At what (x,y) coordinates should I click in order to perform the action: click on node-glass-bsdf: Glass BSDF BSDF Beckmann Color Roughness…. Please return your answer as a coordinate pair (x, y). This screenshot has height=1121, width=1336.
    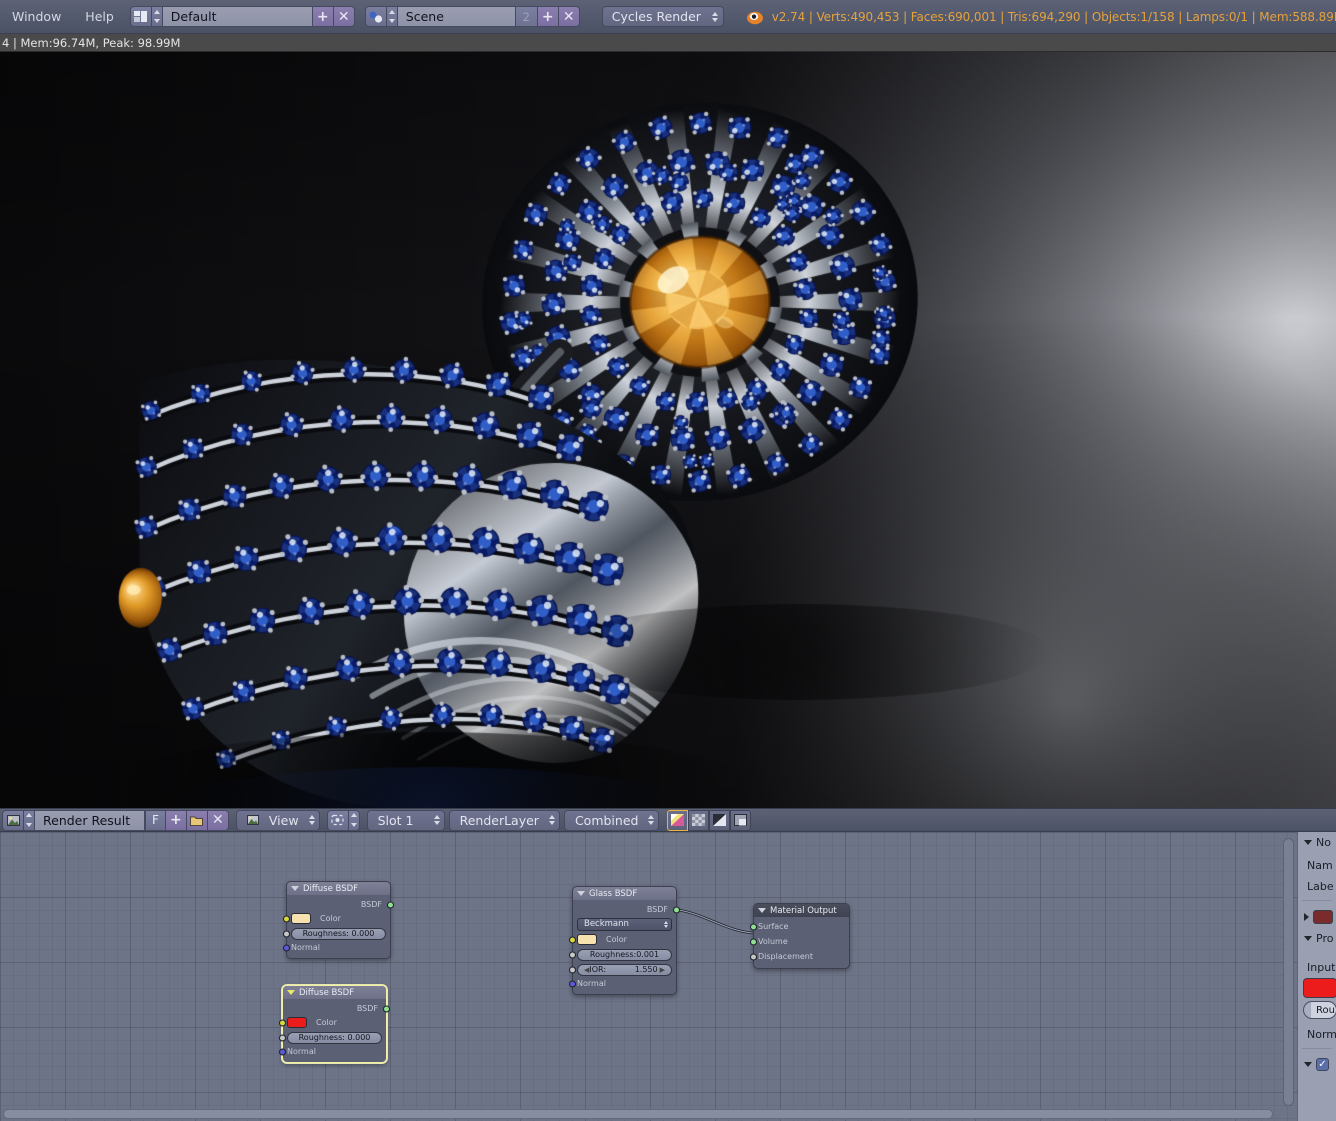
    Looking at the image, I should click on (624, 940).